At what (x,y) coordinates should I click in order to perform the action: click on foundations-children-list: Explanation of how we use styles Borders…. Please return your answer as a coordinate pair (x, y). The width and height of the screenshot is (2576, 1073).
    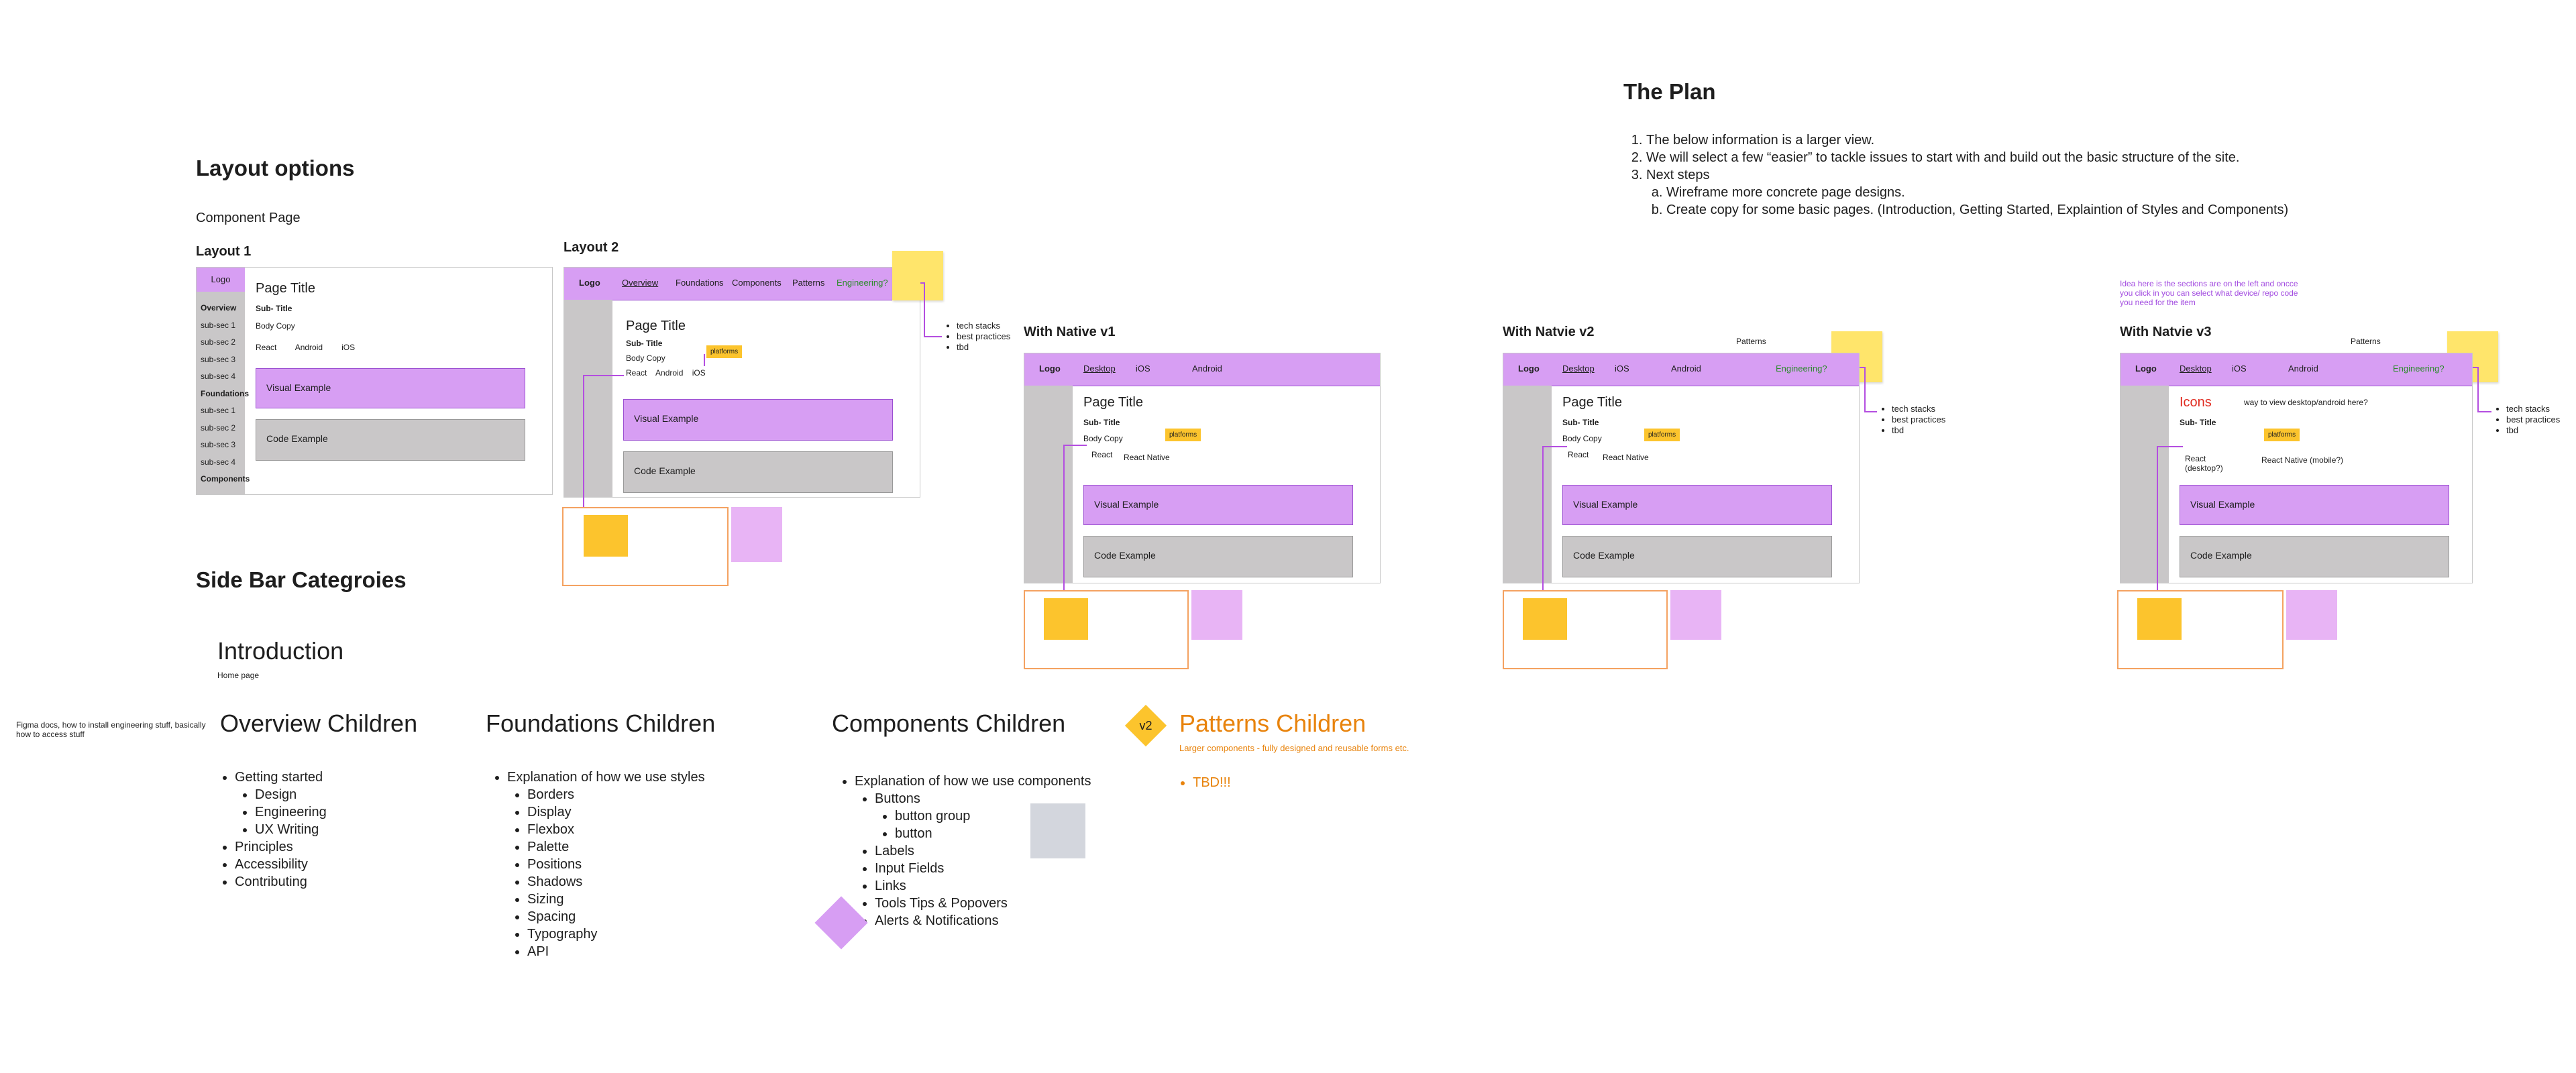
    Looking at the image, I should click on (596, 864).